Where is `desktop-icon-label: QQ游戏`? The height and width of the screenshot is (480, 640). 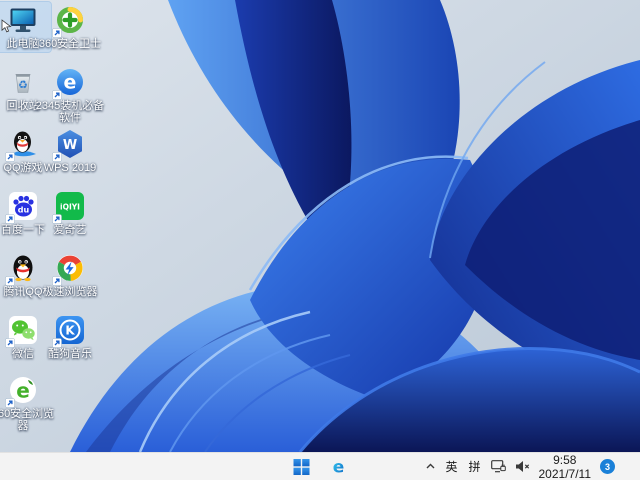 desktop-icon-label: QQ游戏 is located at coordinates (23, 168).